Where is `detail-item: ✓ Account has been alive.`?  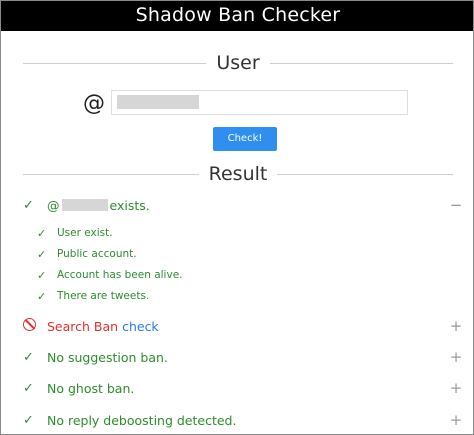 detail-item: ✓ Account has been alive. is located at coordinates (110, 275).